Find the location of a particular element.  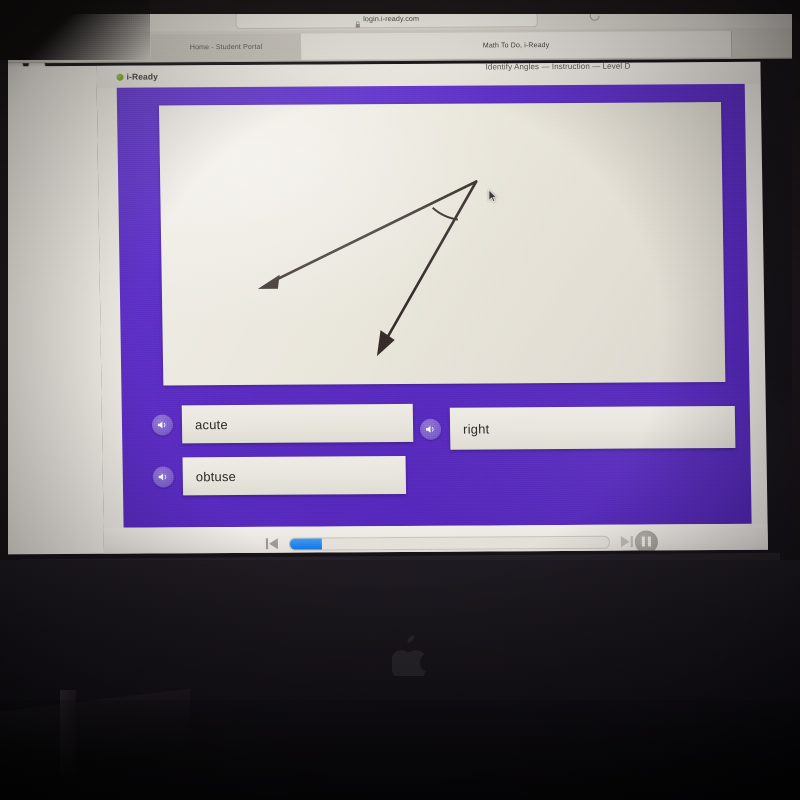

angle-diagram is located at coordinates (367, 268).